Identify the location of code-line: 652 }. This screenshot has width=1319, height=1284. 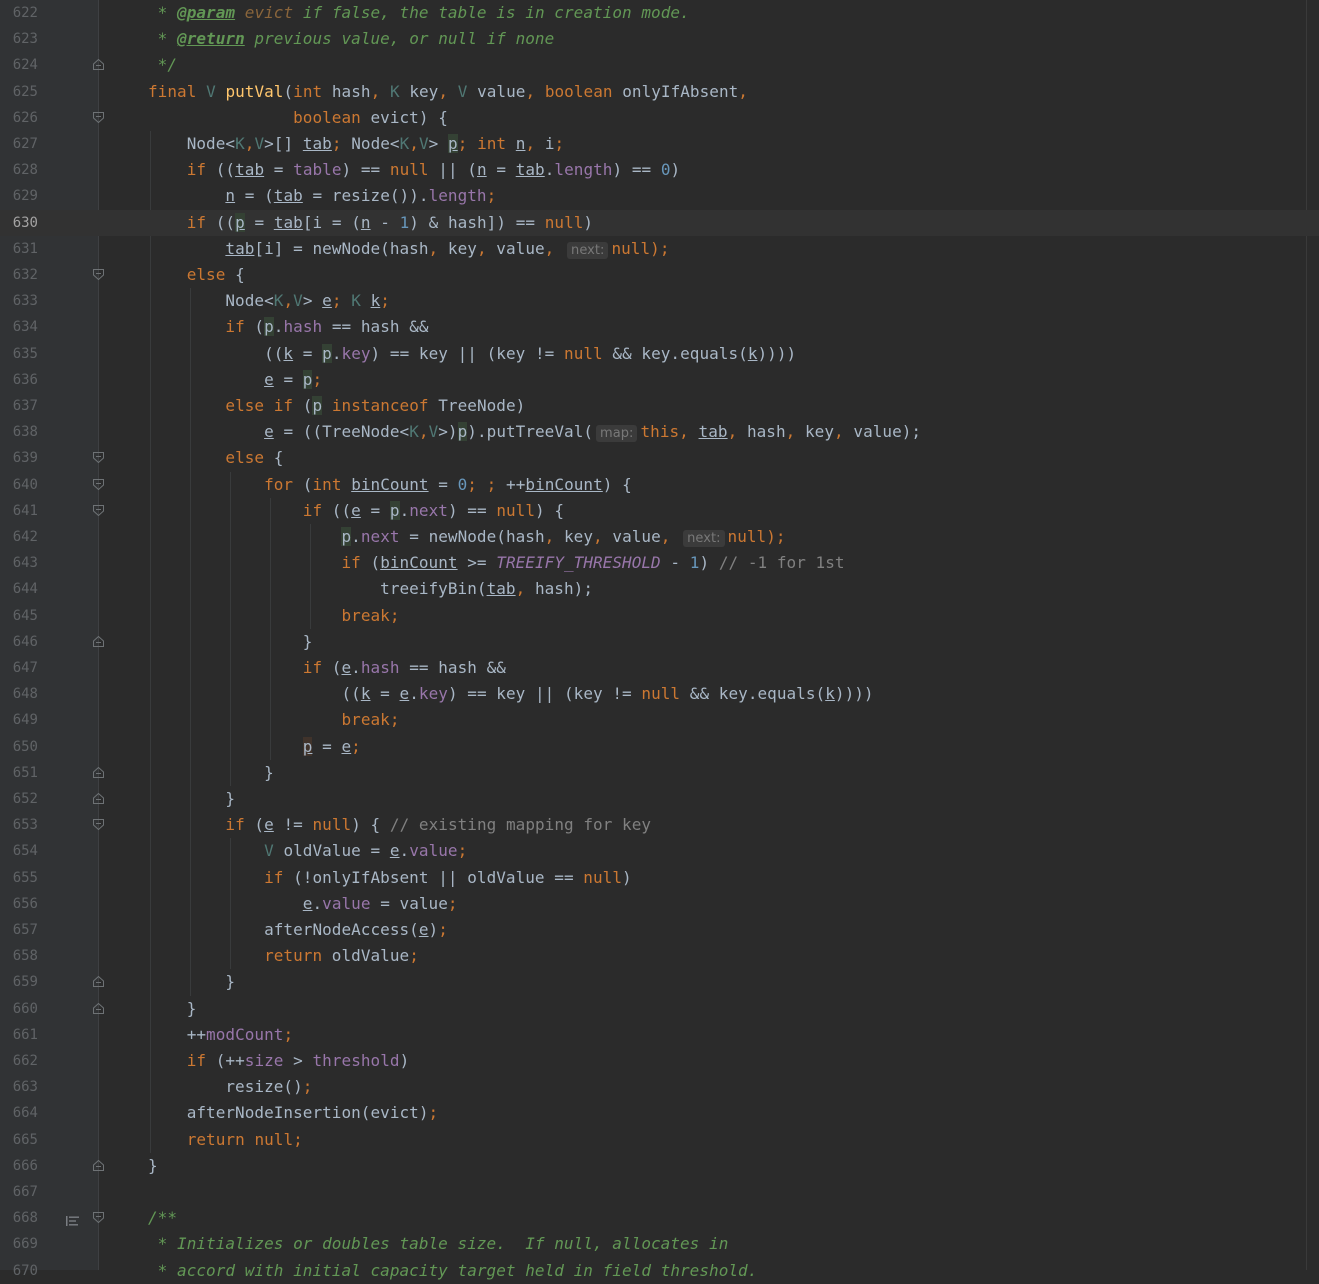
(659, 799).